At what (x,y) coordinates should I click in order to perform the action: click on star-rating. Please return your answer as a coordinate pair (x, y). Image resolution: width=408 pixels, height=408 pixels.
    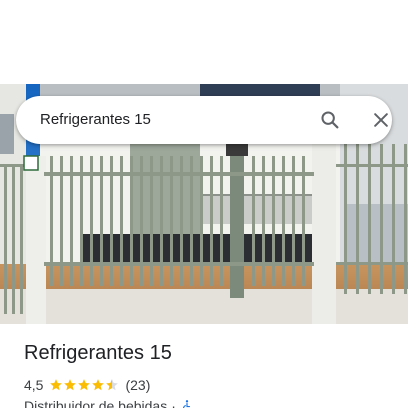
    Looking at the image, I should click on (84, 385).